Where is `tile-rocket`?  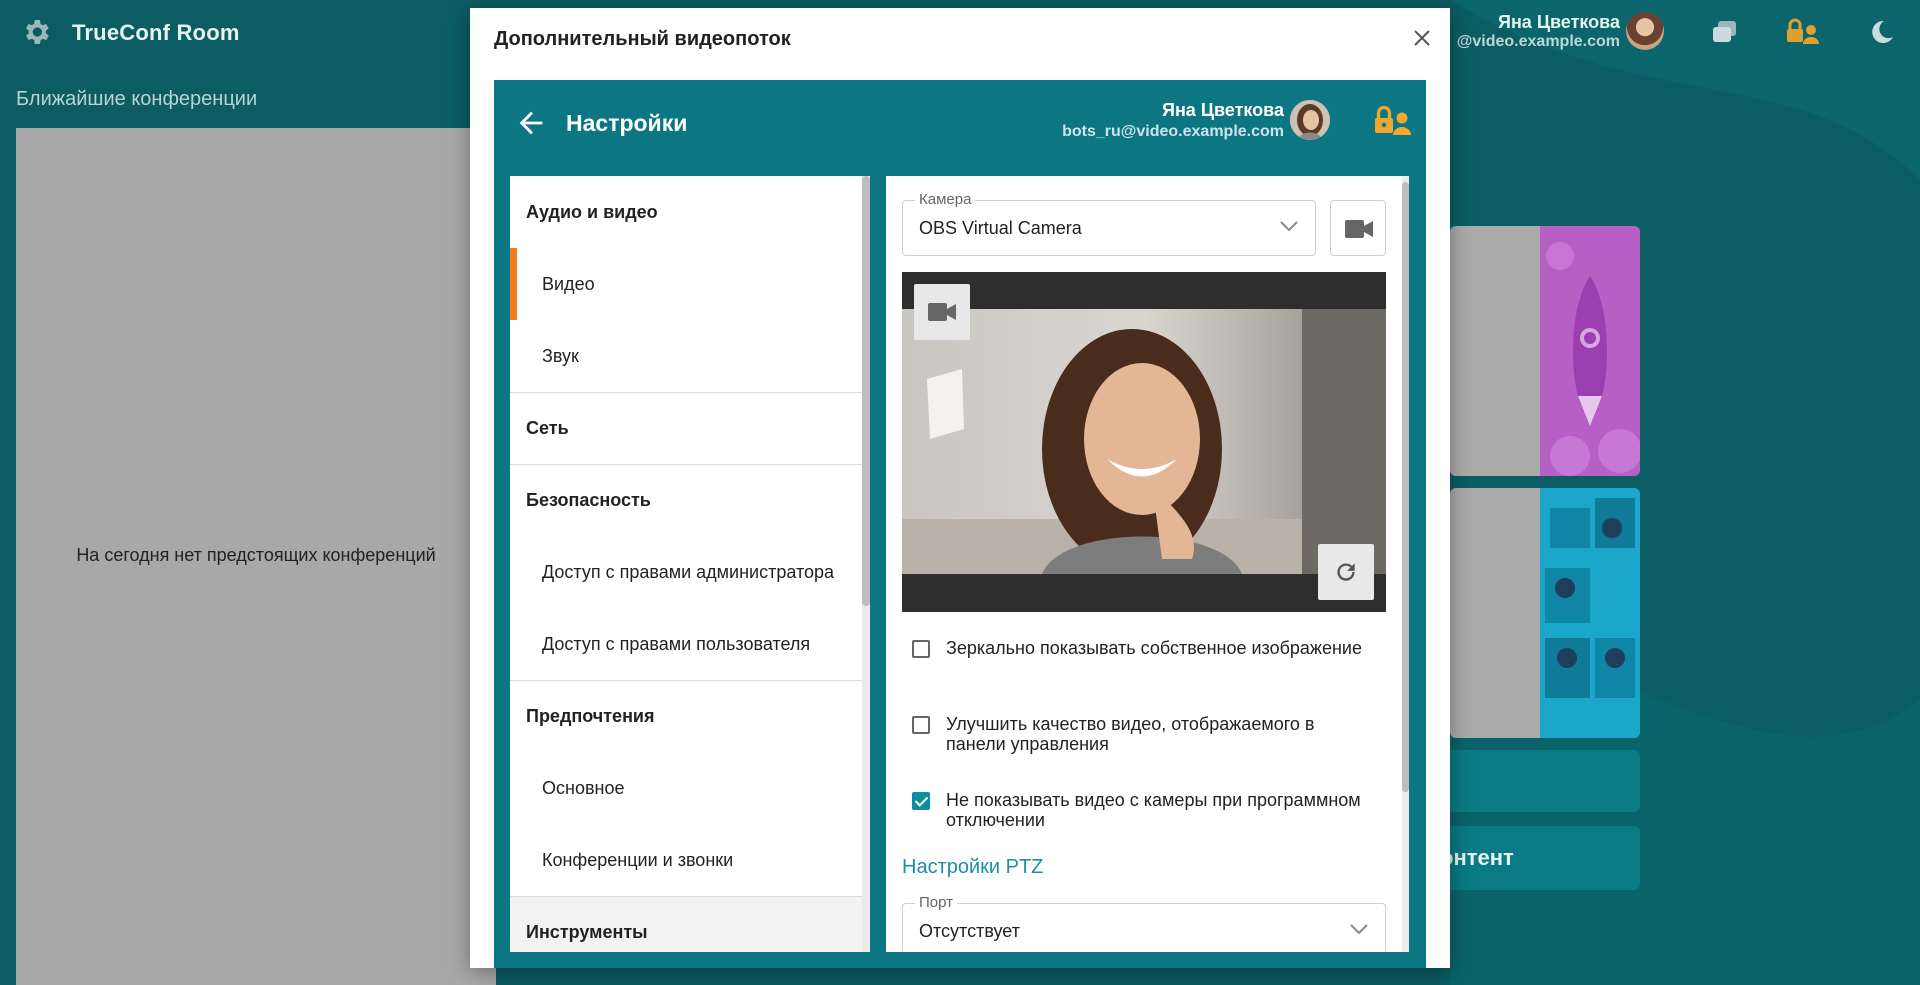 tile-rocket is located at coordinates (1545, 351).